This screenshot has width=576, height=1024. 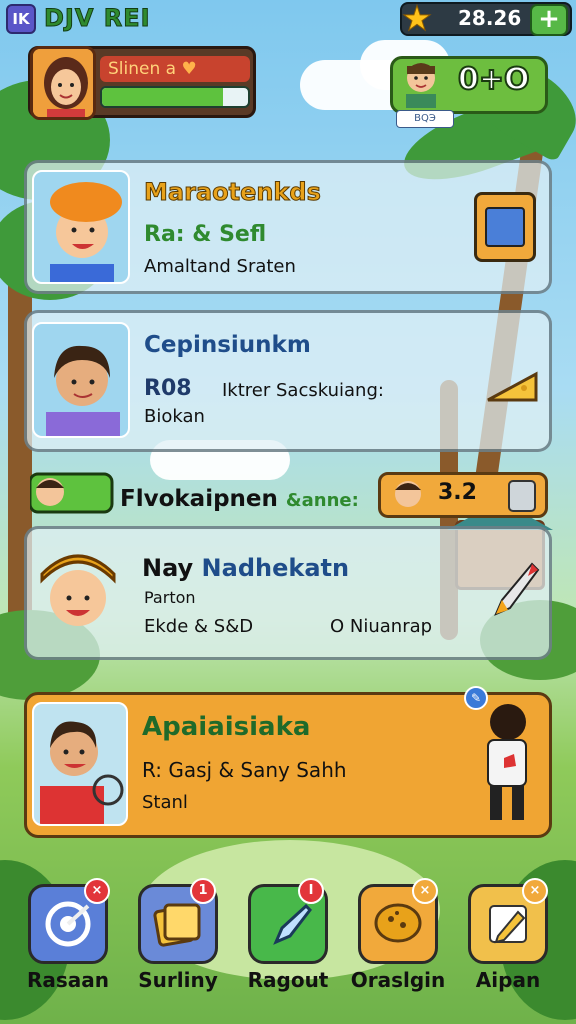 What do you see at coordinates (165, 802) in the screenshot?
I see `quest-description: Stanl` at bounding box center [165, 802].